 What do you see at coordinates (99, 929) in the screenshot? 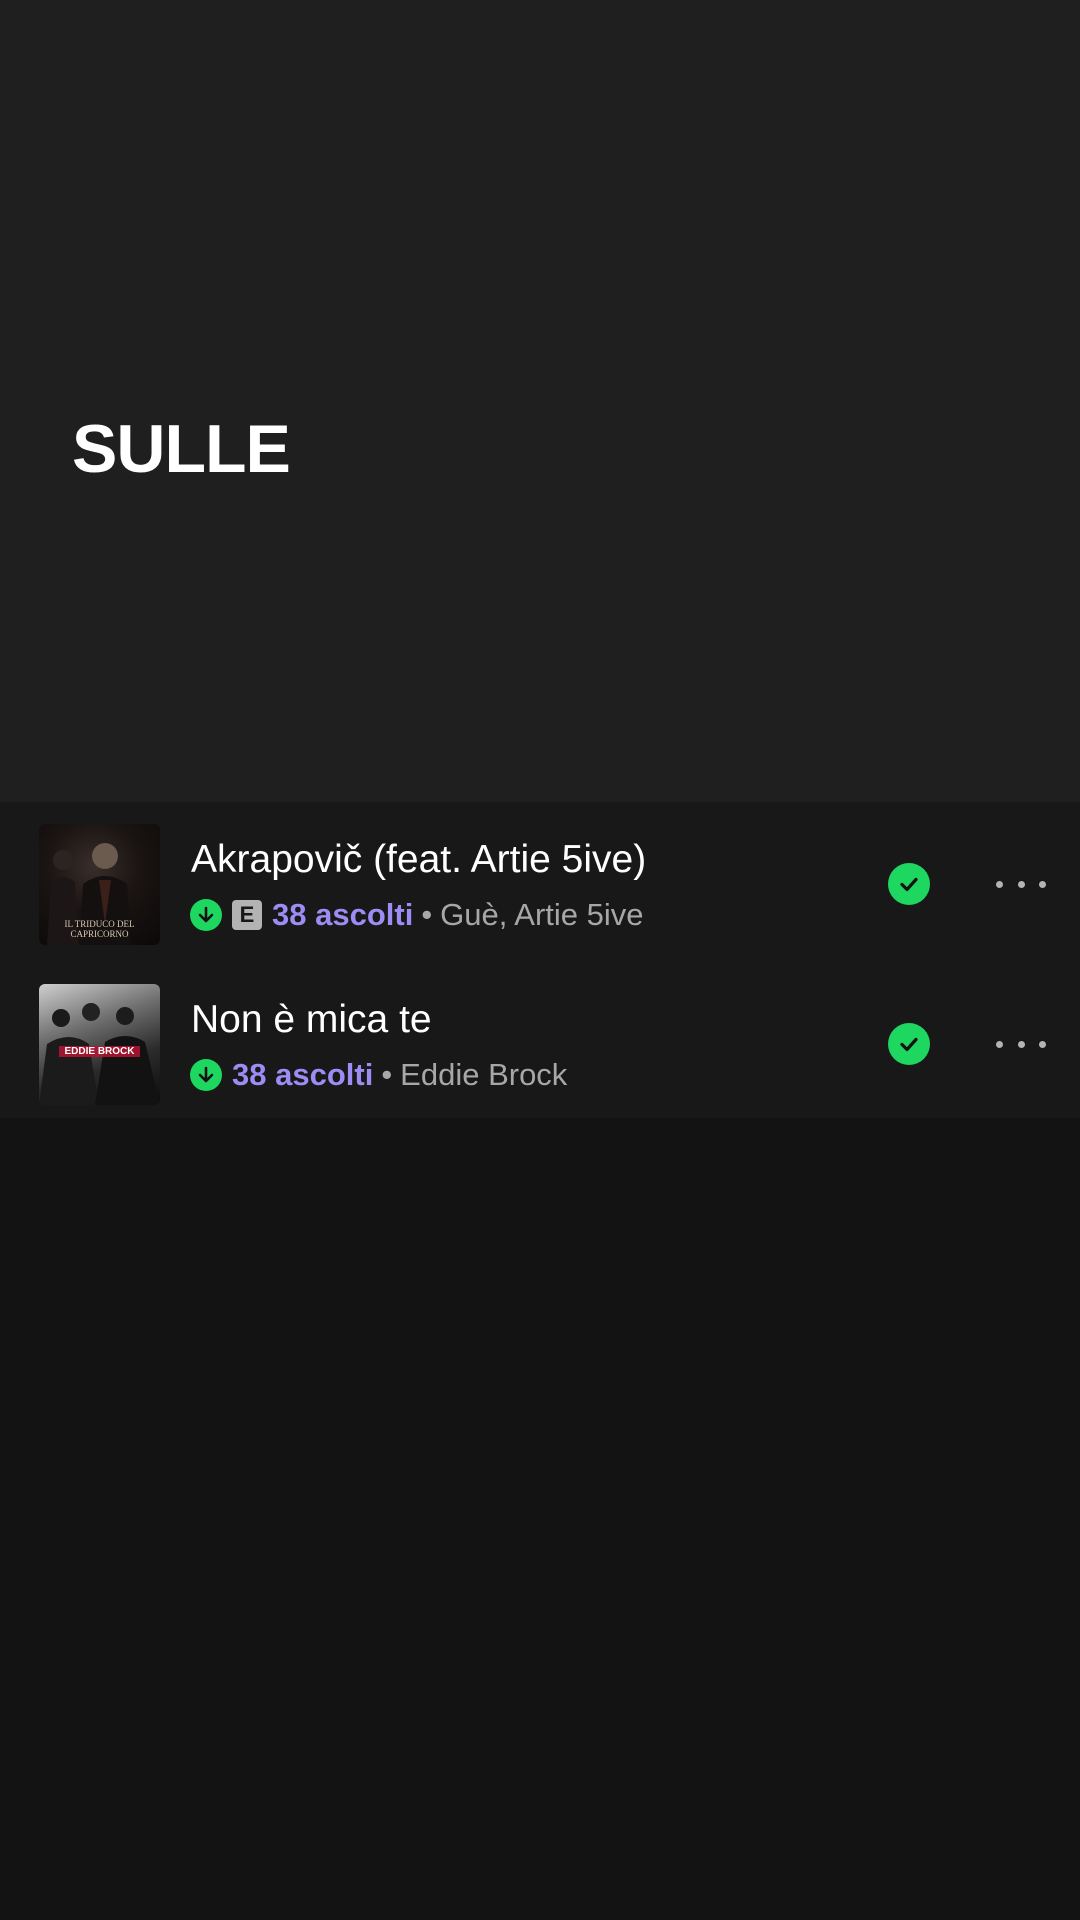
I see `cover-text: IL TRIDUCO DEL CAPRICORNO` at bounding box center [99, 929].